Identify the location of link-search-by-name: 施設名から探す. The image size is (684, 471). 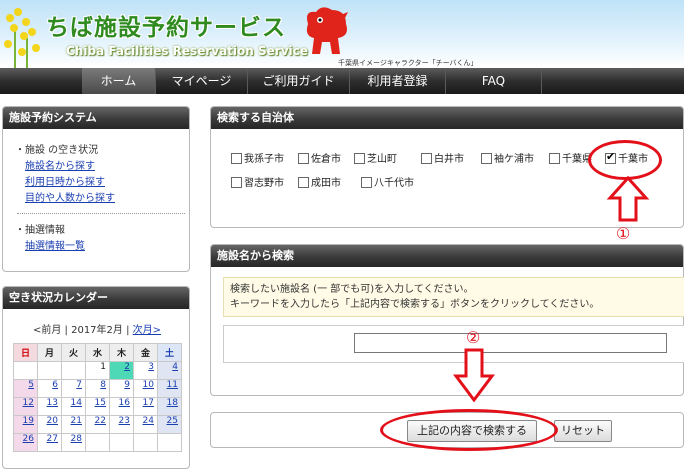
(65, 167).